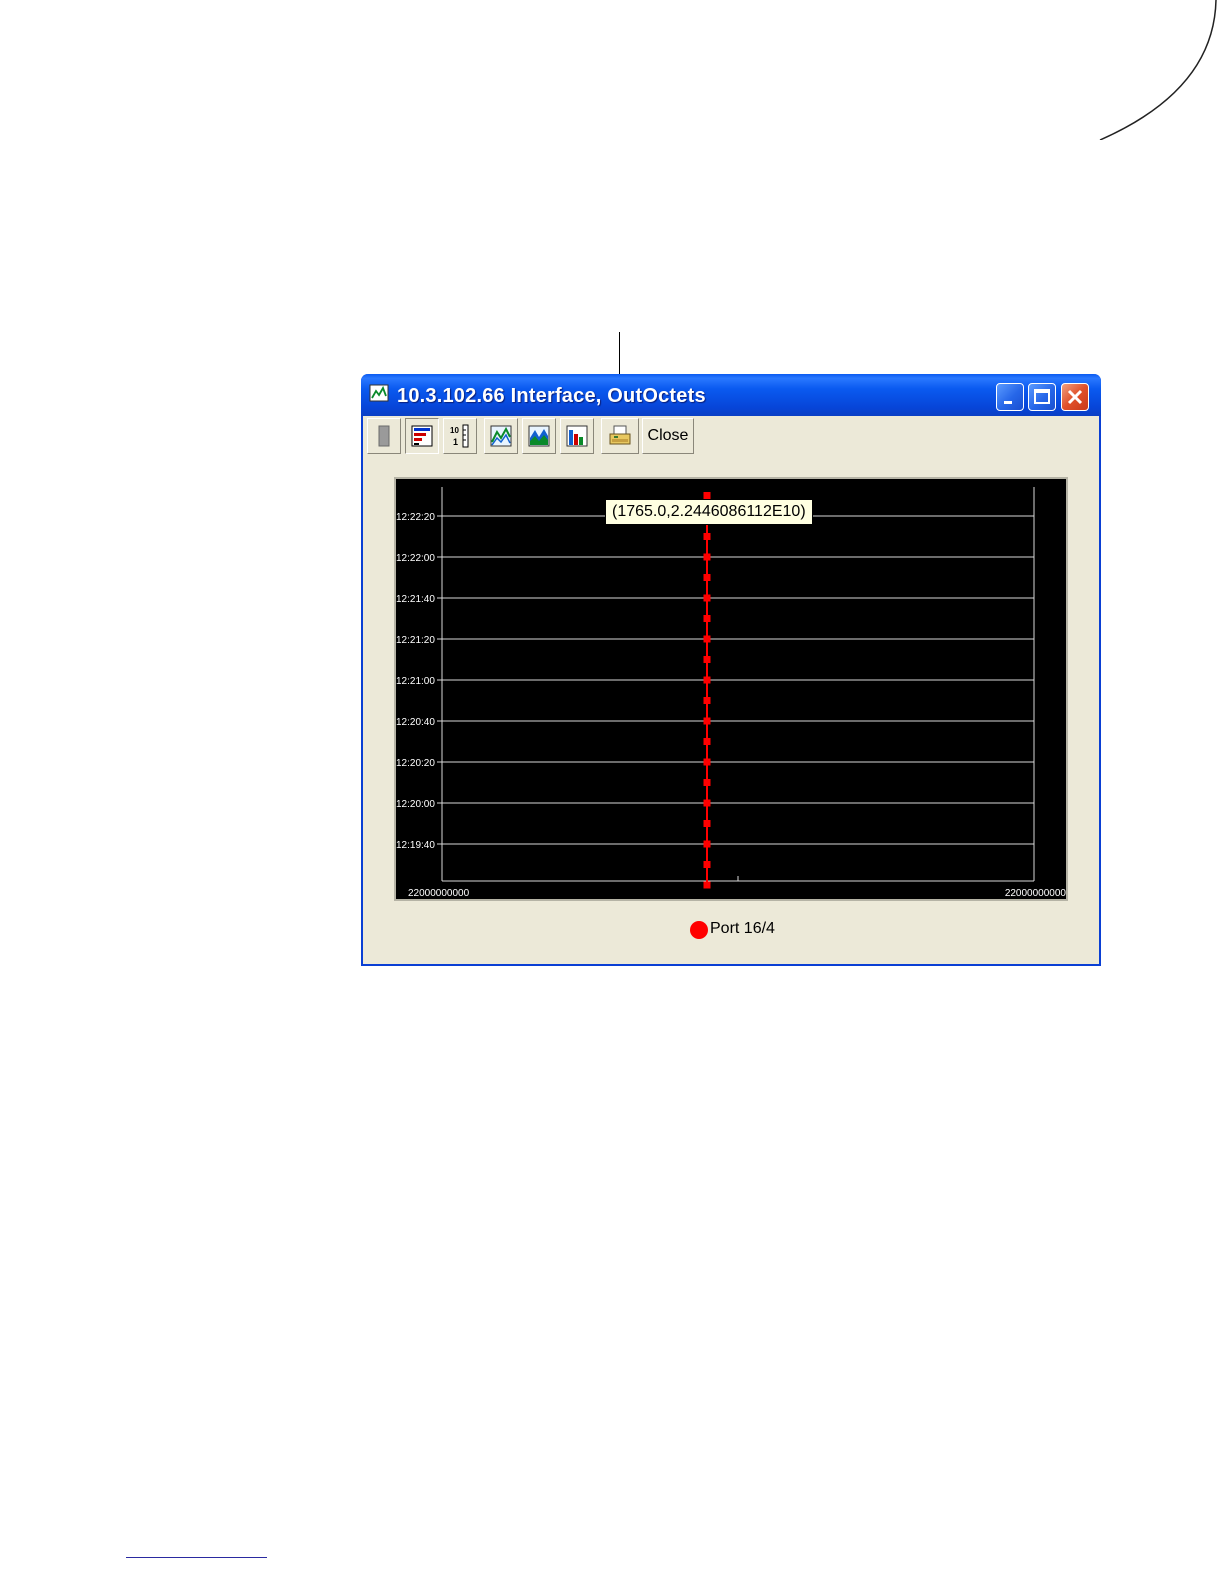  Describe the element at coordinates (415, 640) in the screenshot. I see `y-tick-label: 12:21:20` at that location.